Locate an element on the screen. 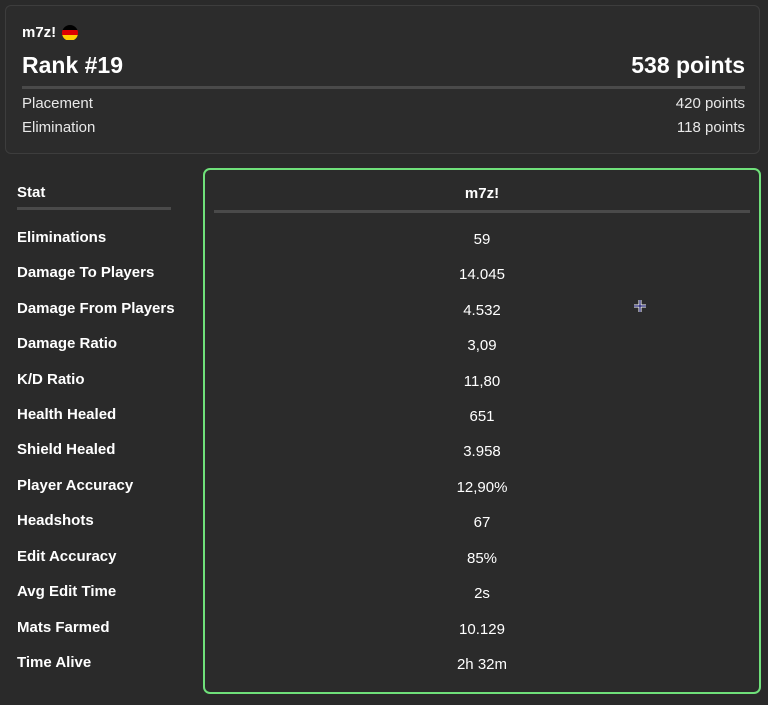 Image resolution: width=768 pixels, height=705 pixels. germany-flag-icon is located at coordinates (70, 32).